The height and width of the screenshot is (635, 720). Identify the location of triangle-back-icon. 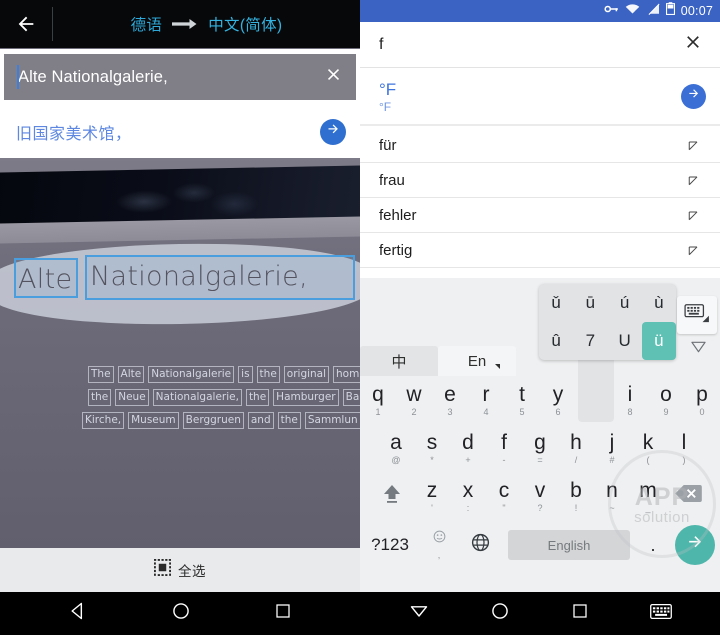
(78, 613).